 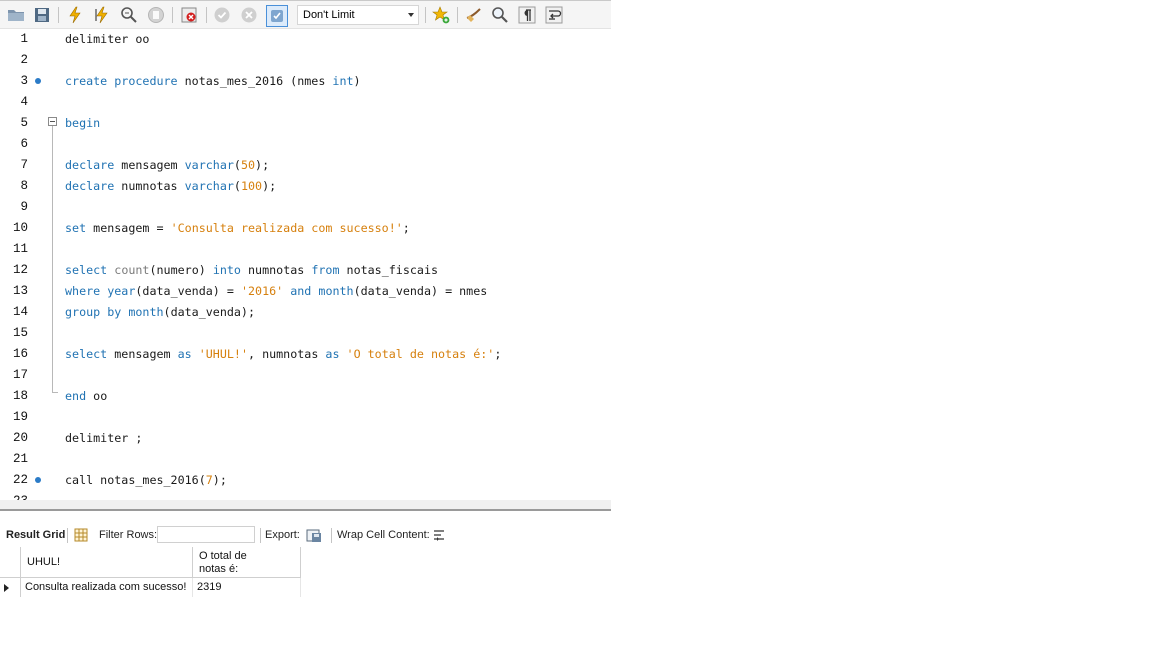 What do you see at coordinates (52, 121) in the screenshot?
I see `fold-toggle-icon` at bounding box center [52, 121].